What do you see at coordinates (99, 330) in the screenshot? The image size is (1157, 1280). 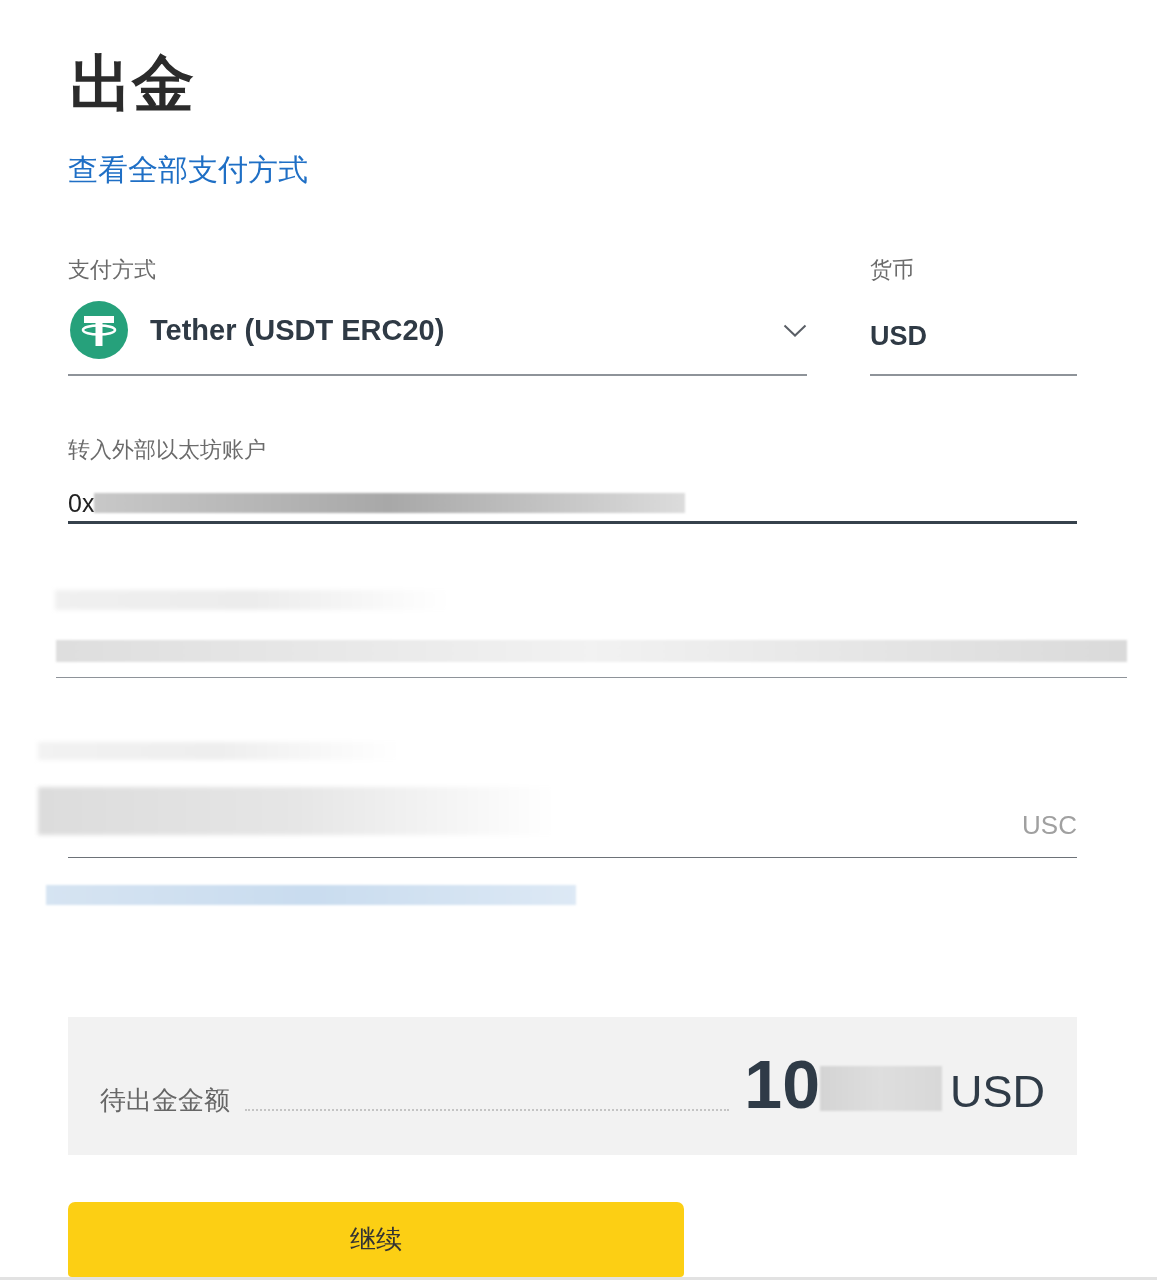 I see `coin-logo-icon` at bounding box center [99, 330].